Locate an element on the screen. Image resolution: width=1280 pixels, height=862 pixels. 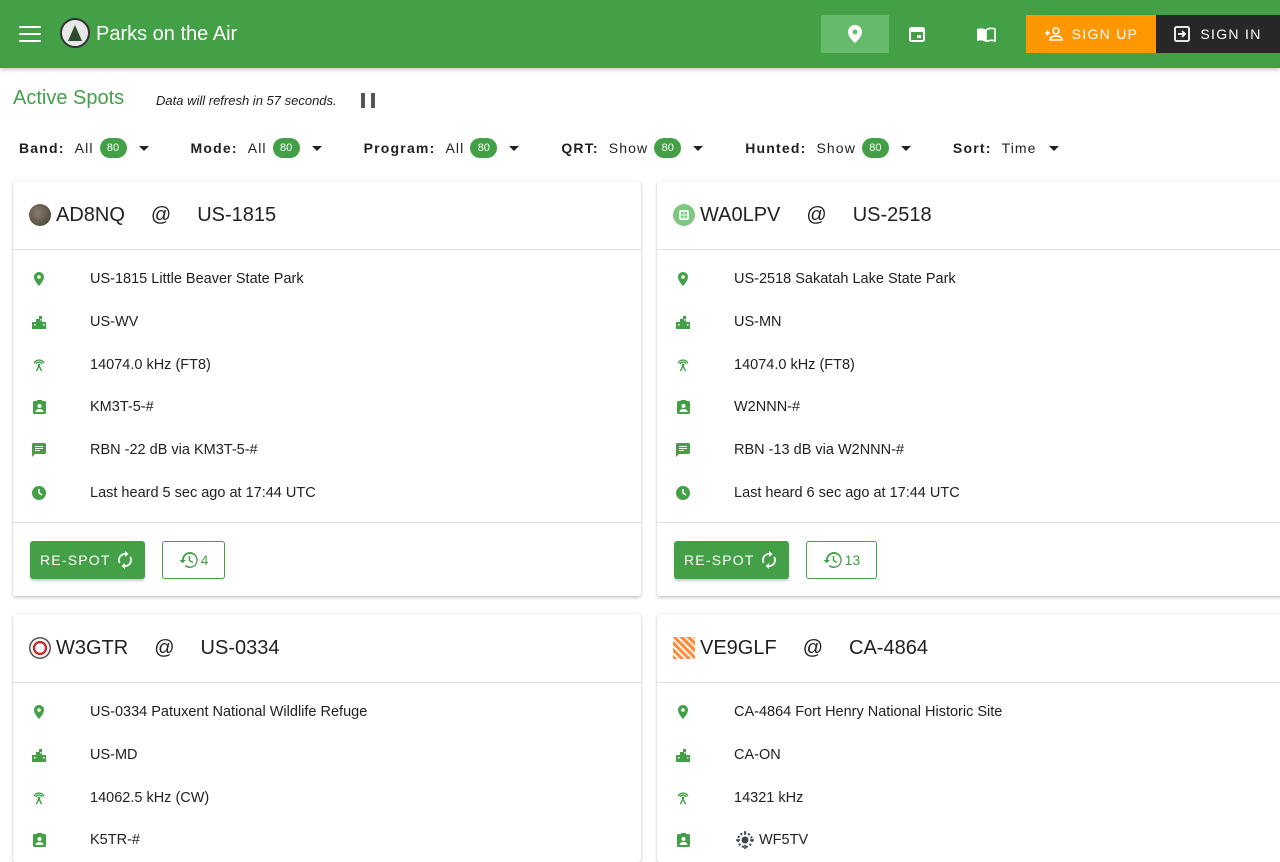
history-button: 4 is located at coordinates (193, 559).